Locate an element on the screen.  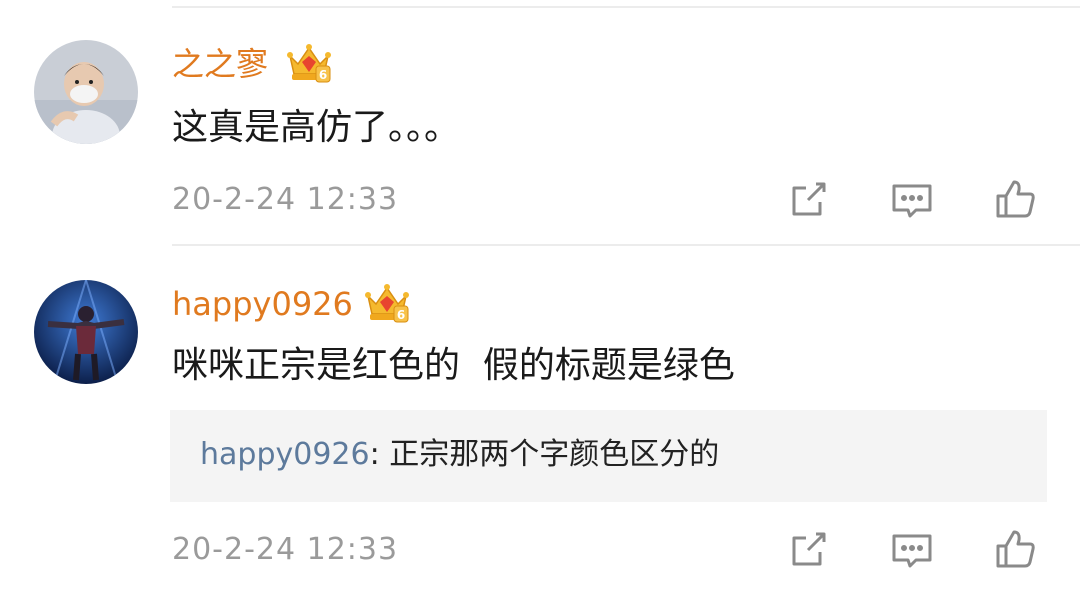
username: 之之寥 is located at coordinates (220, 64).